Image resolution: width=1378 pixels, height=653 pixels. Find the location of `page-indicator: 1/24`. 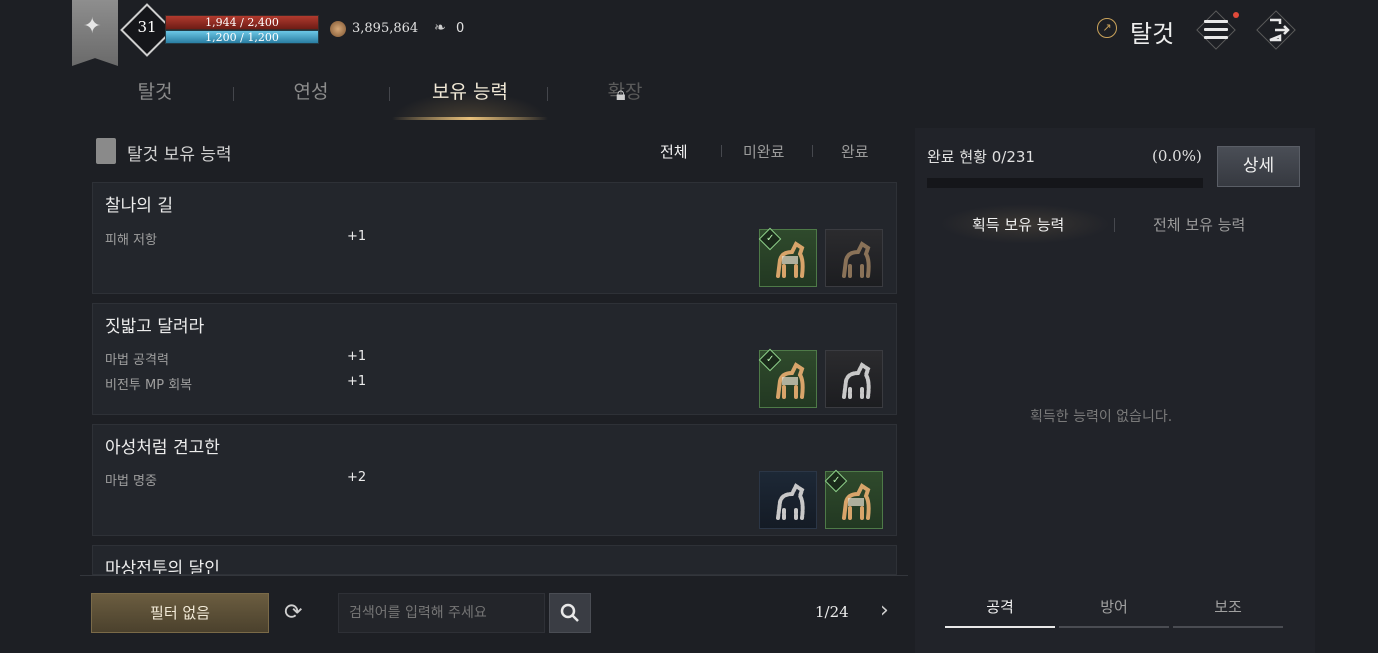

page-indicator: 1/24 is located at coordinates (832, 612).